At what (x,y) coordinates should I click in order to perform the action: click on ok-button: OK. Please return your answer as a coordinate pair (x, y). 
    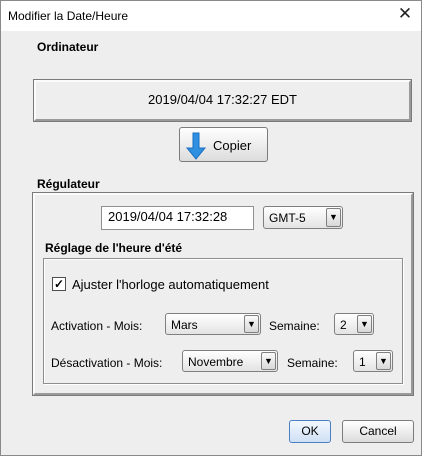
    Looking at the image, I should click on (310, 431).